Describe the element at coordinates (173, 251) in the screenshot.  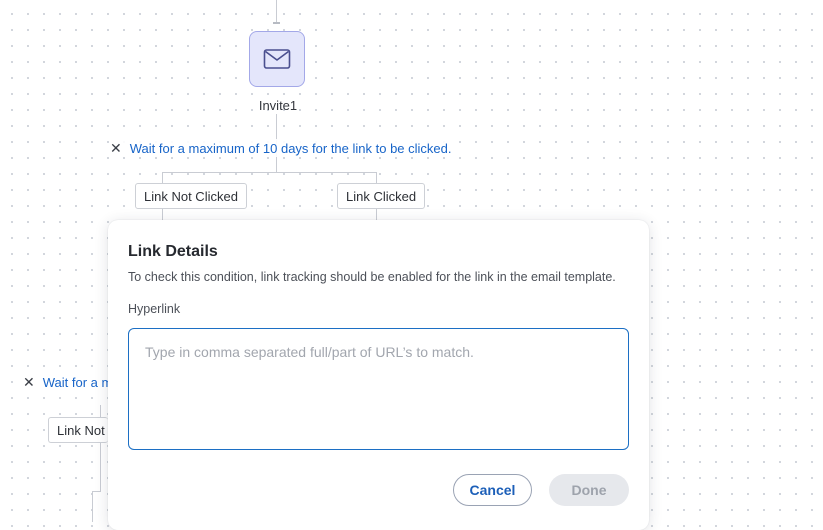
I see `modal-title: Link Details` at that location.